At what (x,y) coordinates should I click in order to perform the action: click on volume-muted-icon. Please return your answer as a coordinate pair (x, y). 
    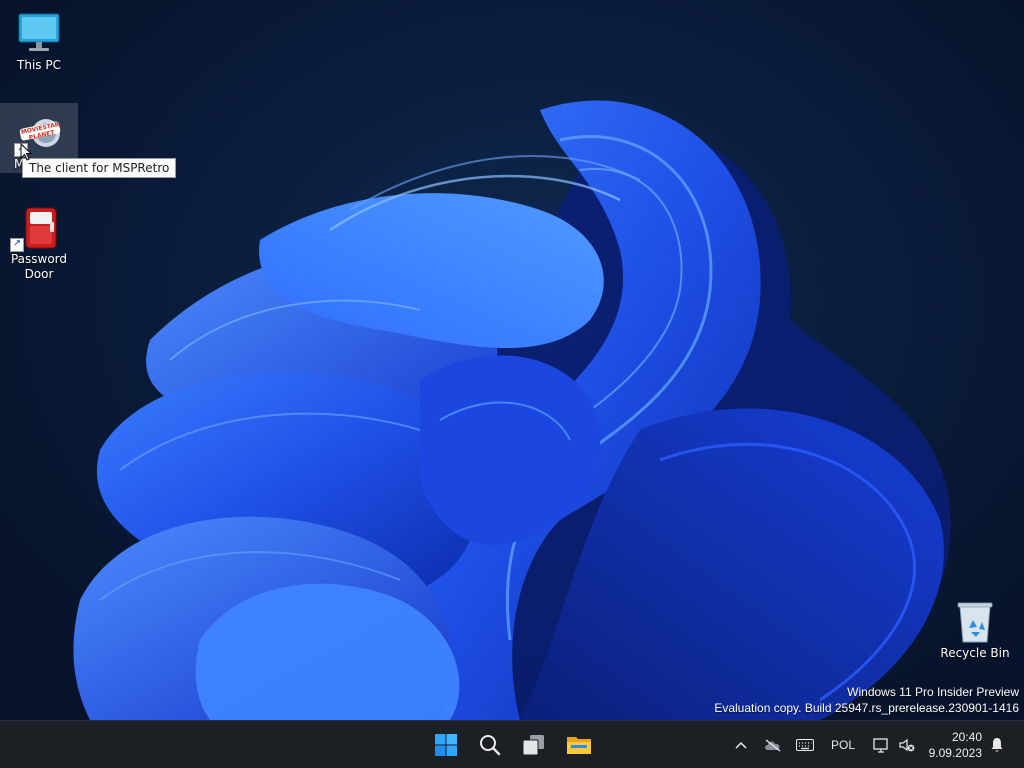
    Looking at the image, I should click on (907, 745).